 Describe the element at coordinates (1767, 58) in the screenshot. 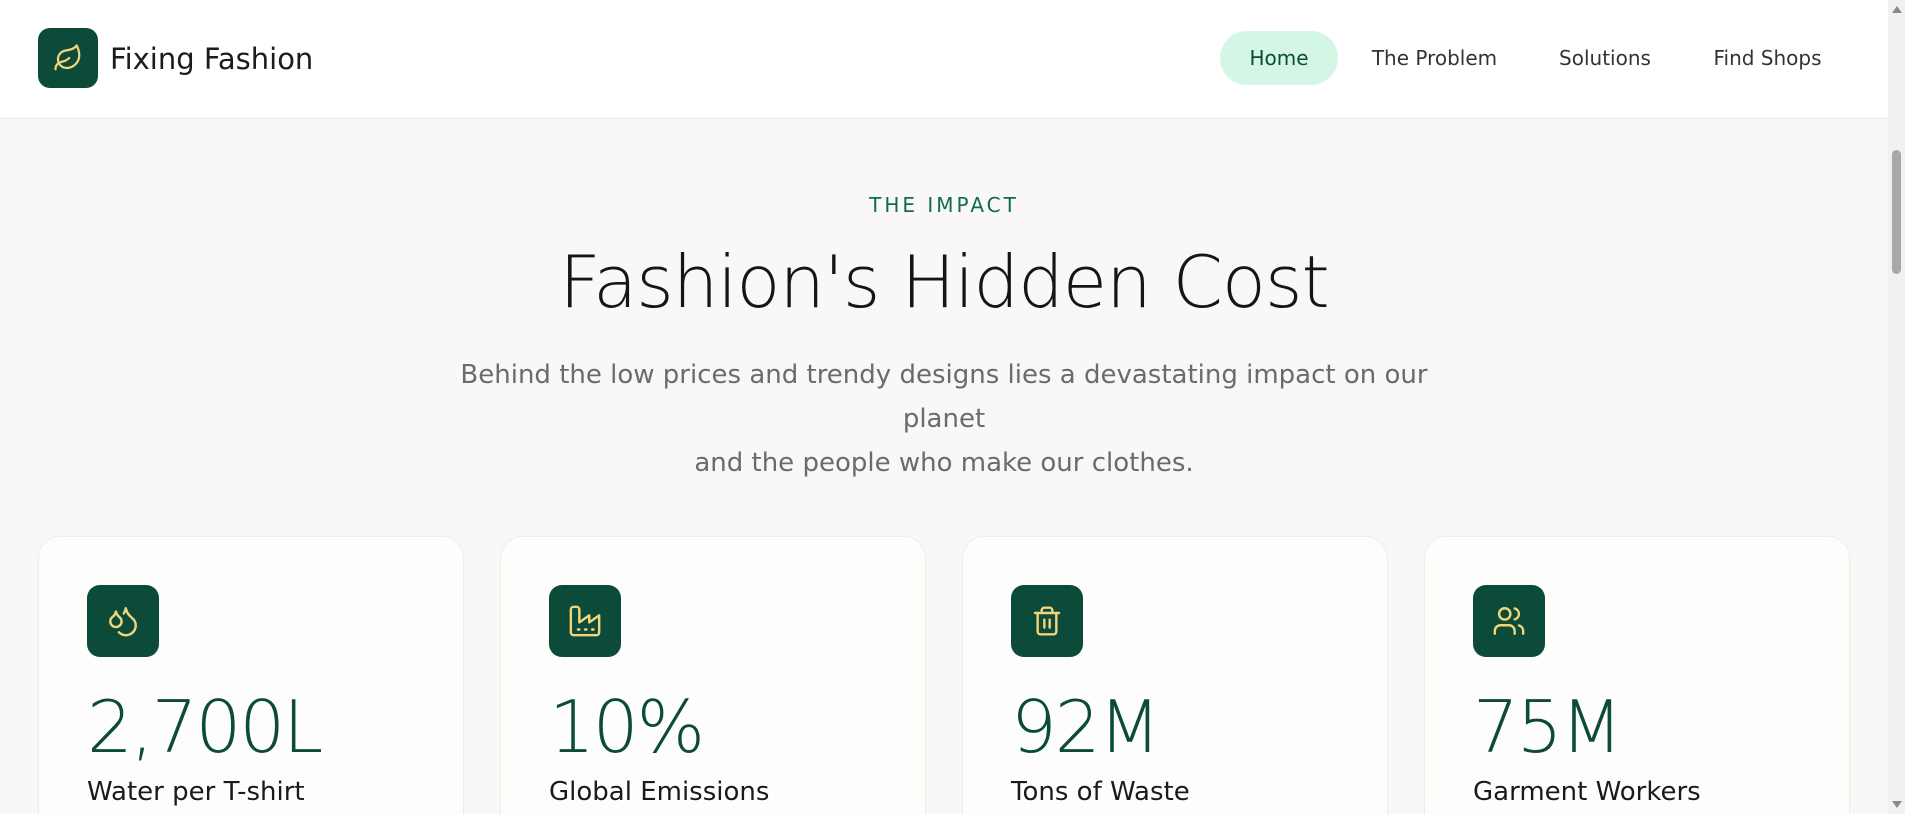

I see `nav-find-shops: Find Shops` at that location.